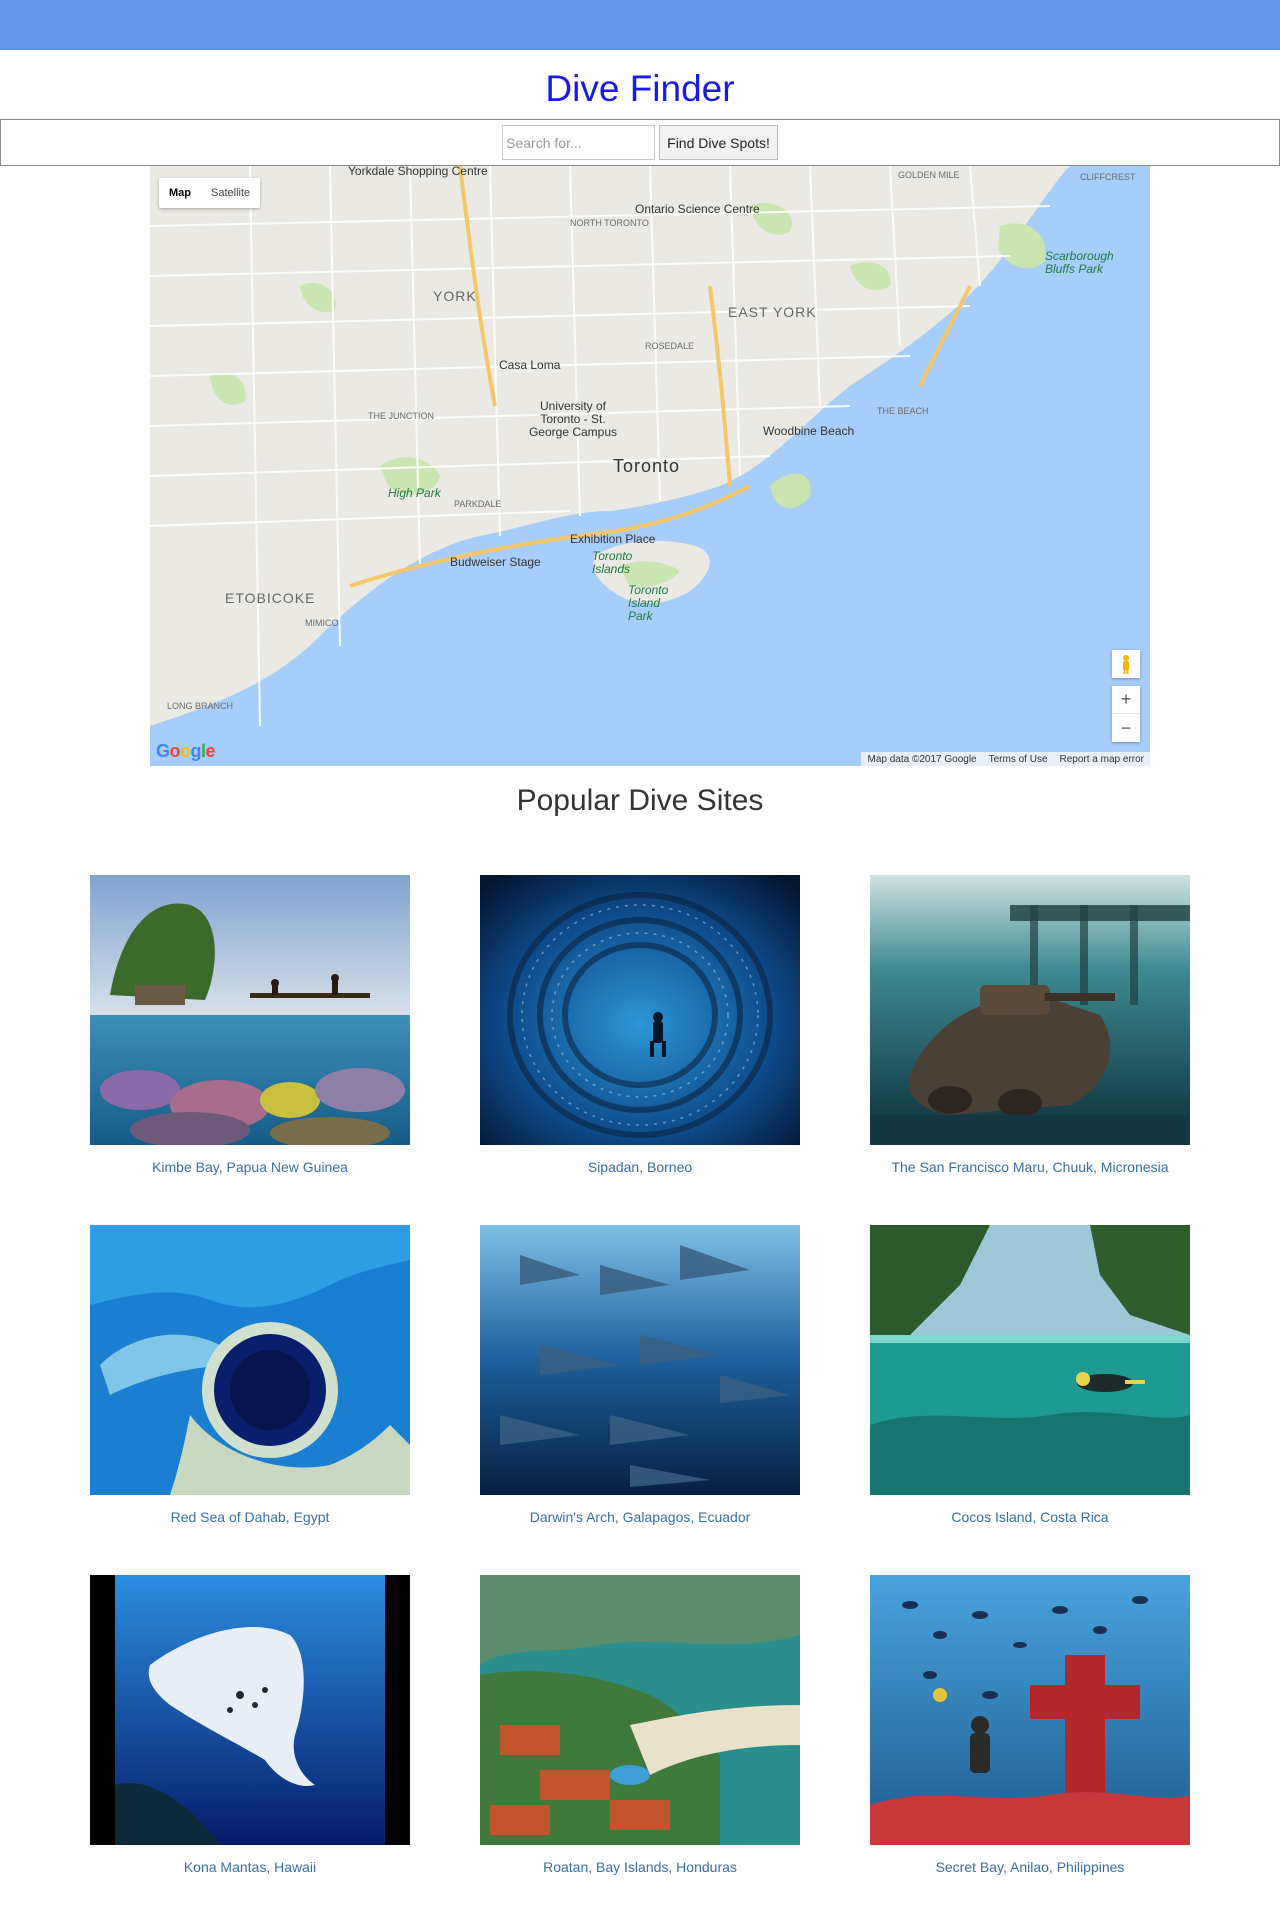 The height and width of the screenshot is (1920, 1280). What do you see at coordinates (640, 1710) in the screenshot?
I see `resort-aerial-photo` at bounding box center [640, 1710].